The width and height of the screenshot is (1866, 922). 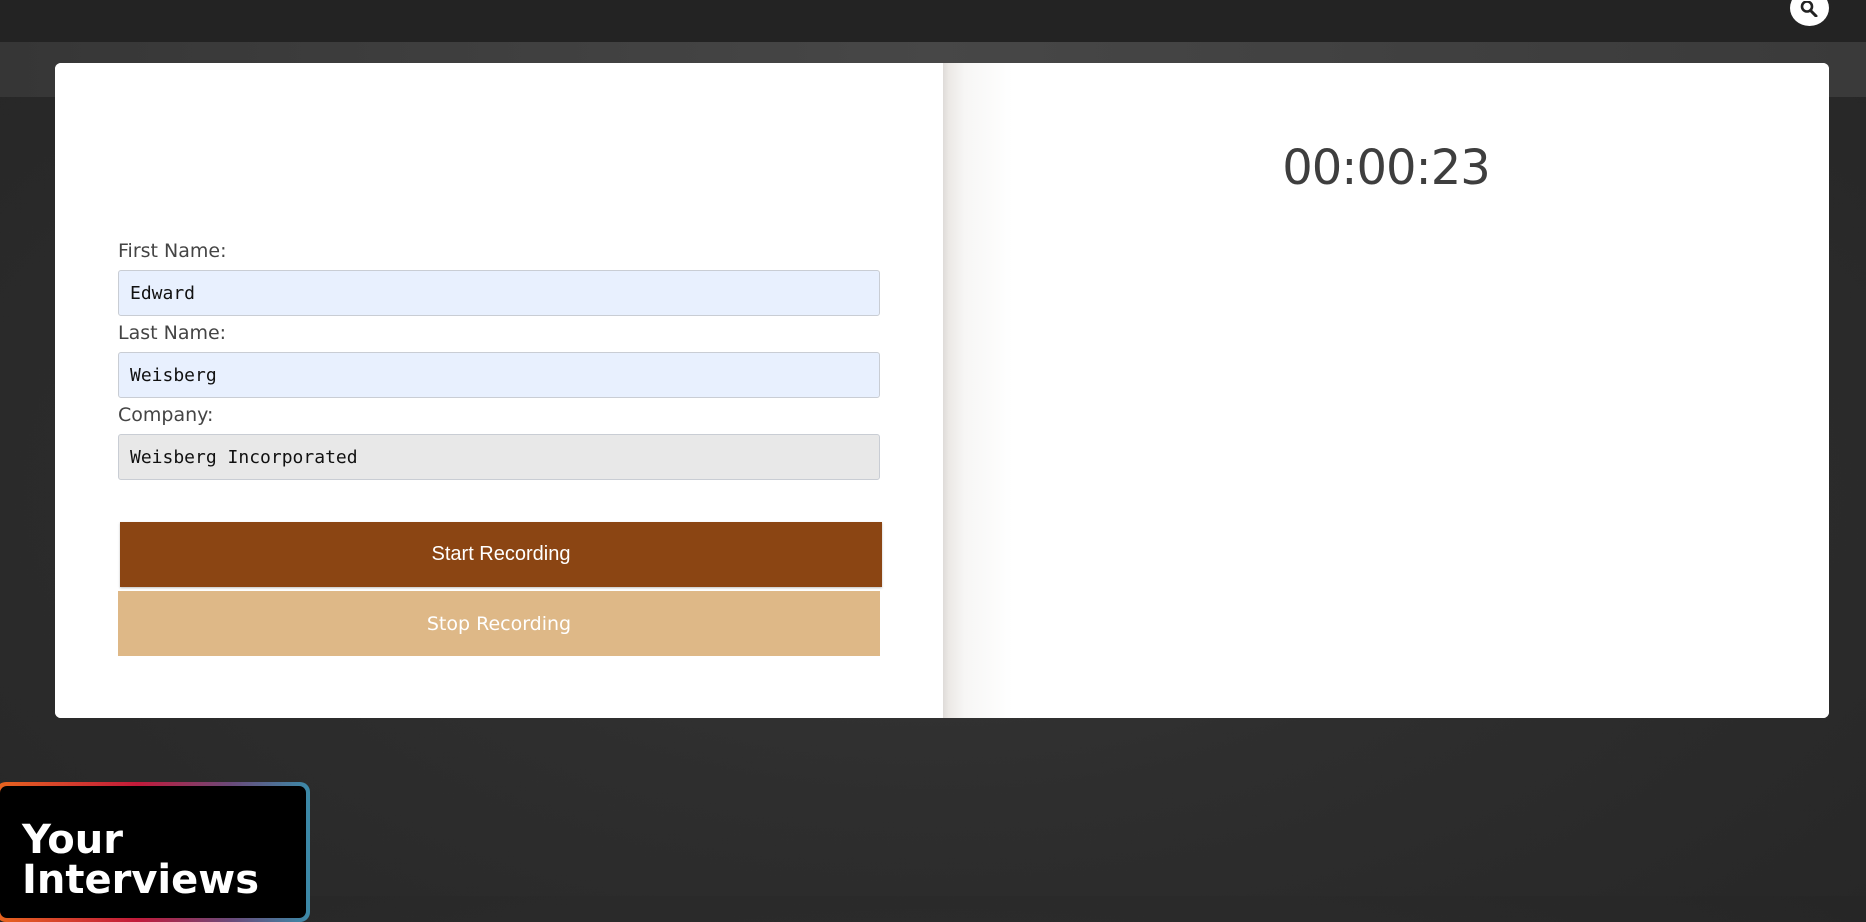 What do you see at coordinates (499, 375) in the screenshot?
I see `last-name-input` at bounding box center [499, 375].